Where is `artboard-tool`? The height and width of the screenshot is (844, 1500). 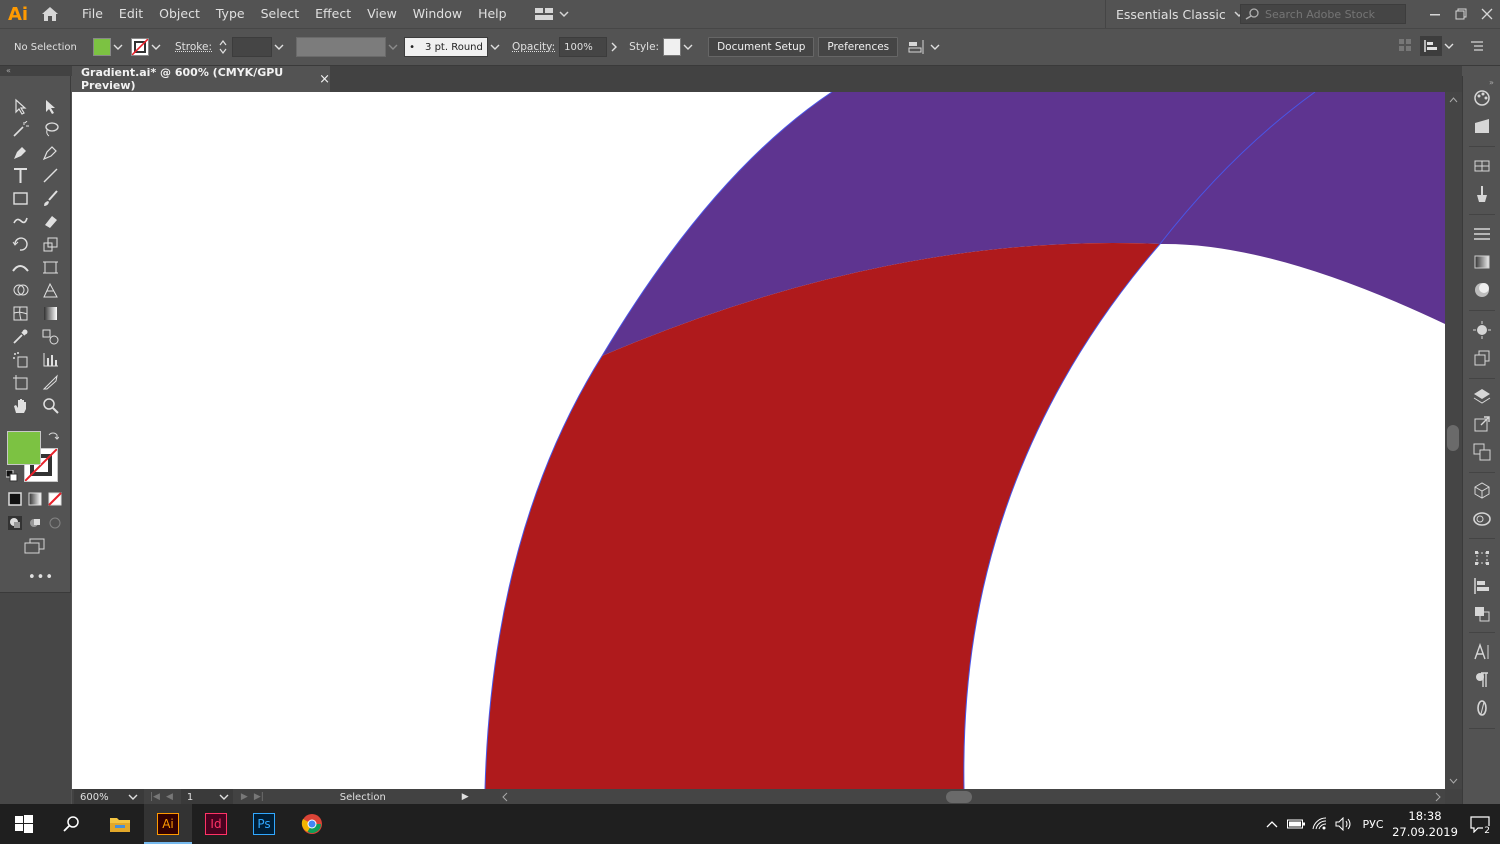
artboard-tool is located at coordinates (20, 382).